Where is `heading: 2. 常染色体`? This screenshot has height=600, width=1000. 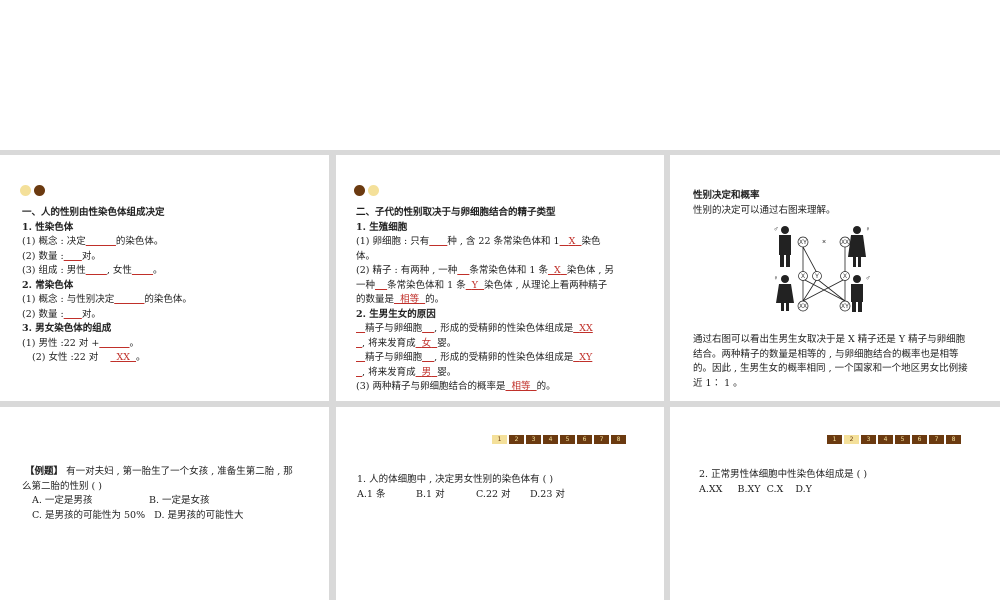 heading: 2. 常染色体 is located at coordinates (48, 285).